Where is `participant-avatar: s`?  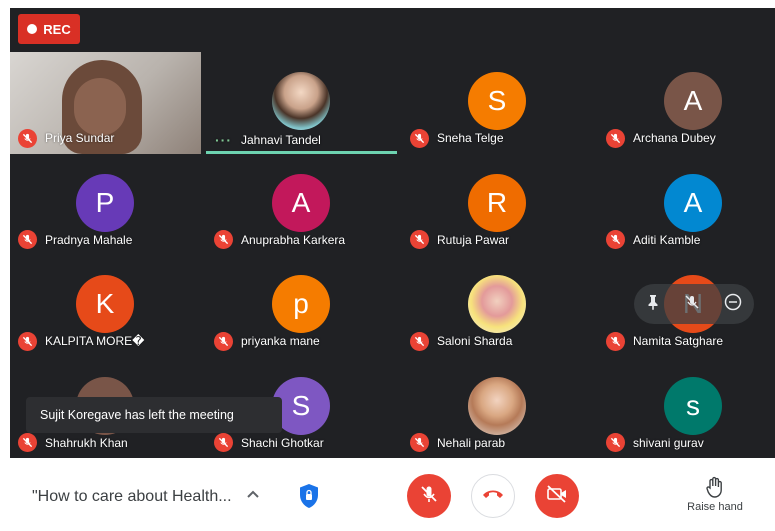 participant-avatar: s is located at coordinates (693, 405).